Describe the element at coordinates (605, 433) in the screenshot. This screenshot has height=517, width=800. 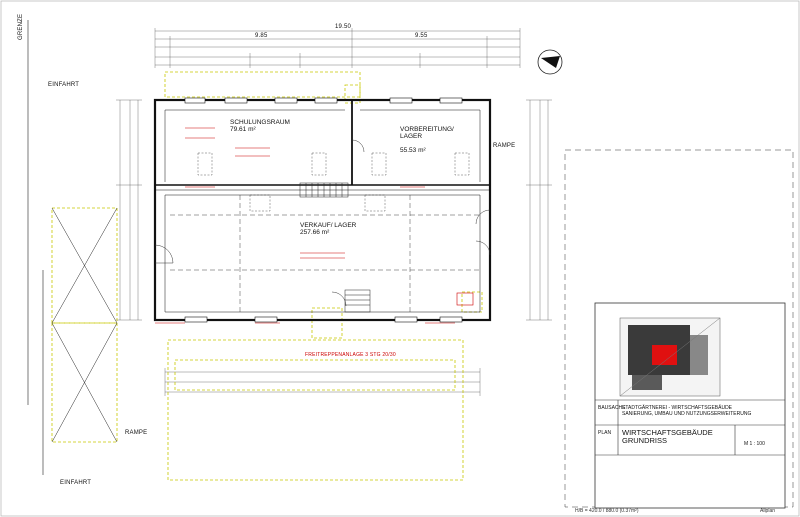
I see `plan-label: PLAN` at that location.